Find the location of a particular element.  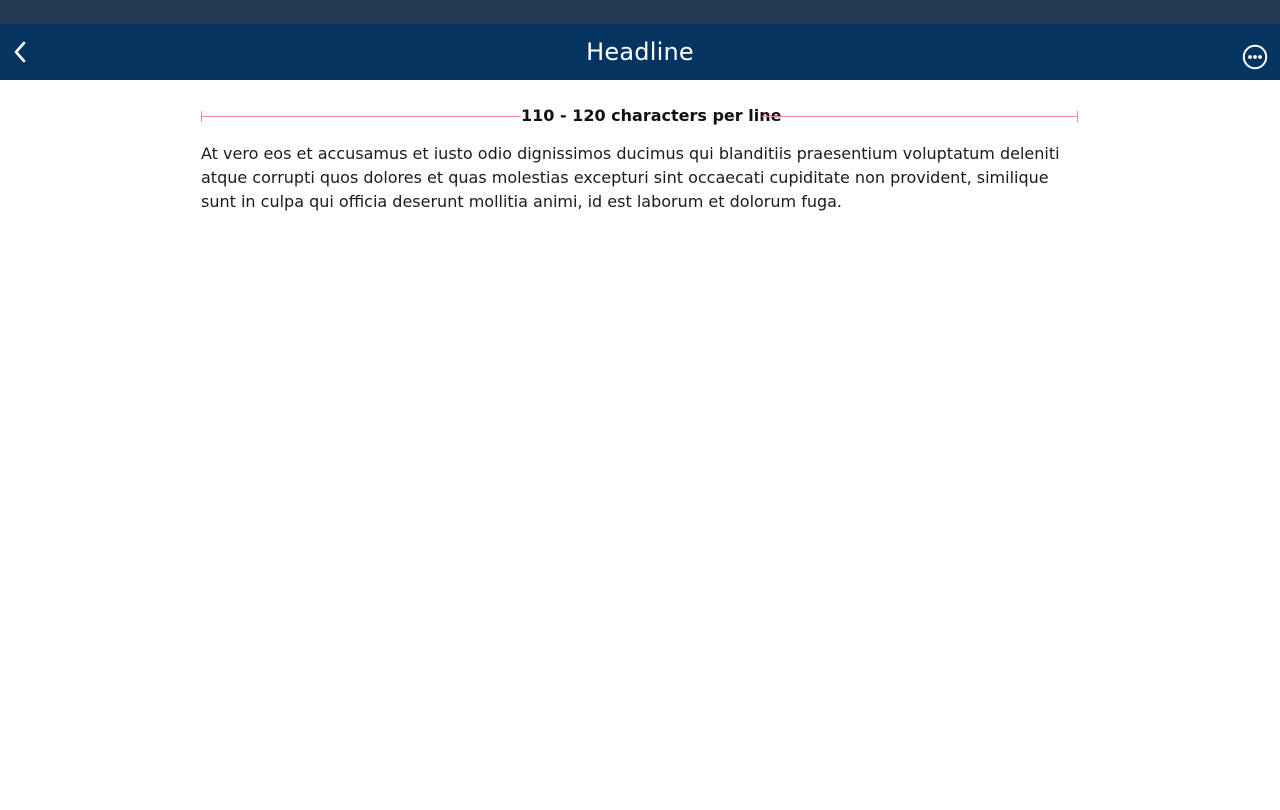

status-bar is located at coordinates (640, 12).